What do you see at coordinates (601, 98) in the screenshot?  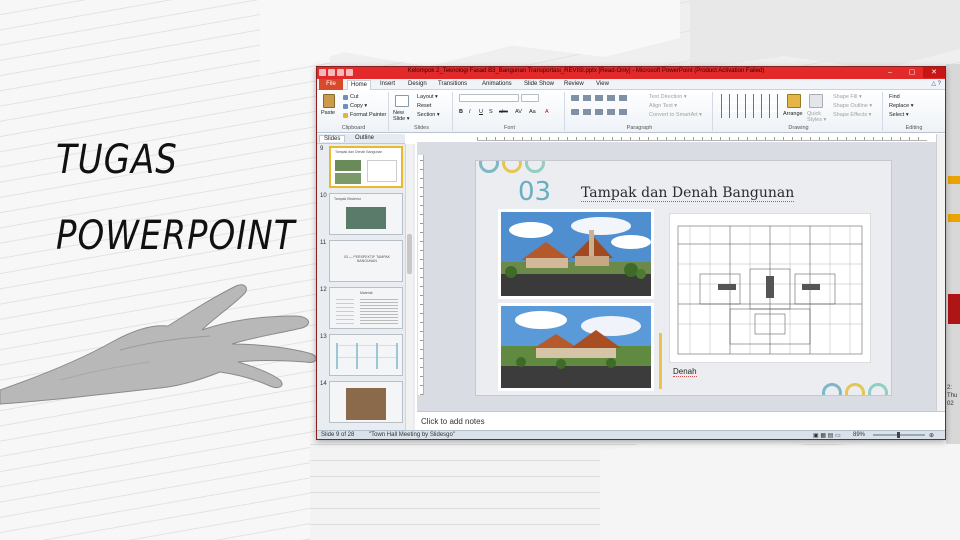 I see `list-buttons` at bounding box center [601, 98].